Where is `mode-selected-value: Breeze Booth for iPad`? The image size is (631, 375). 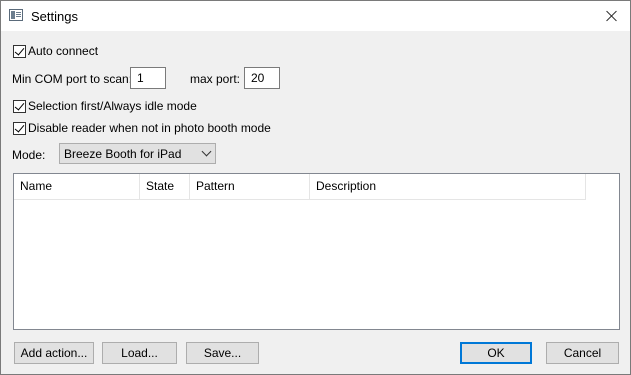
mode-selected-value: Breeze Booth for iPad is located at coordinates (123, 154).